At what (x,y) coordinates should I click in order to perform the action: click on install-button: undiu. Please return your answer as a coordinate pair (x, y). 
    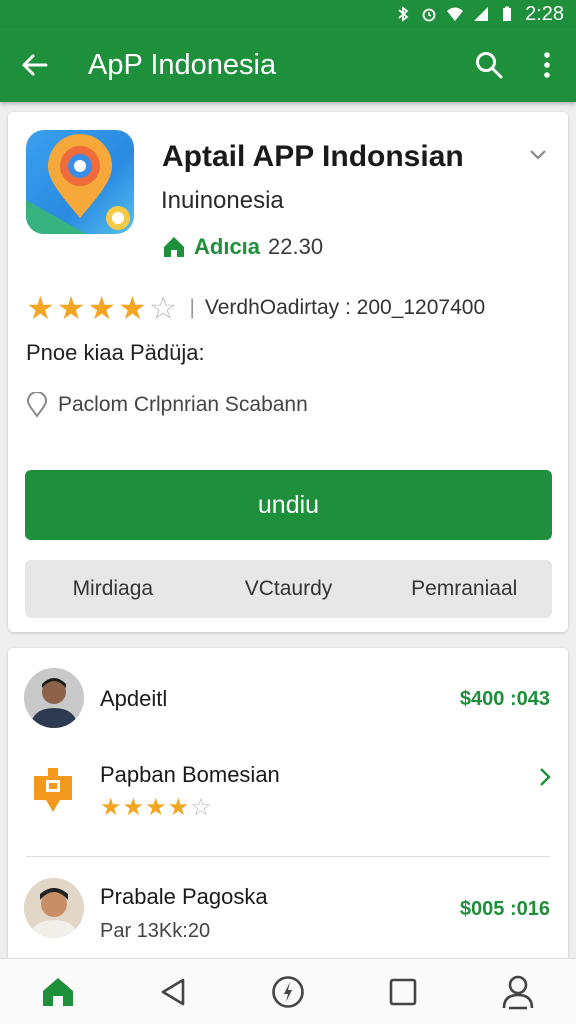
    Looking at the image, I should click on (288, 505).